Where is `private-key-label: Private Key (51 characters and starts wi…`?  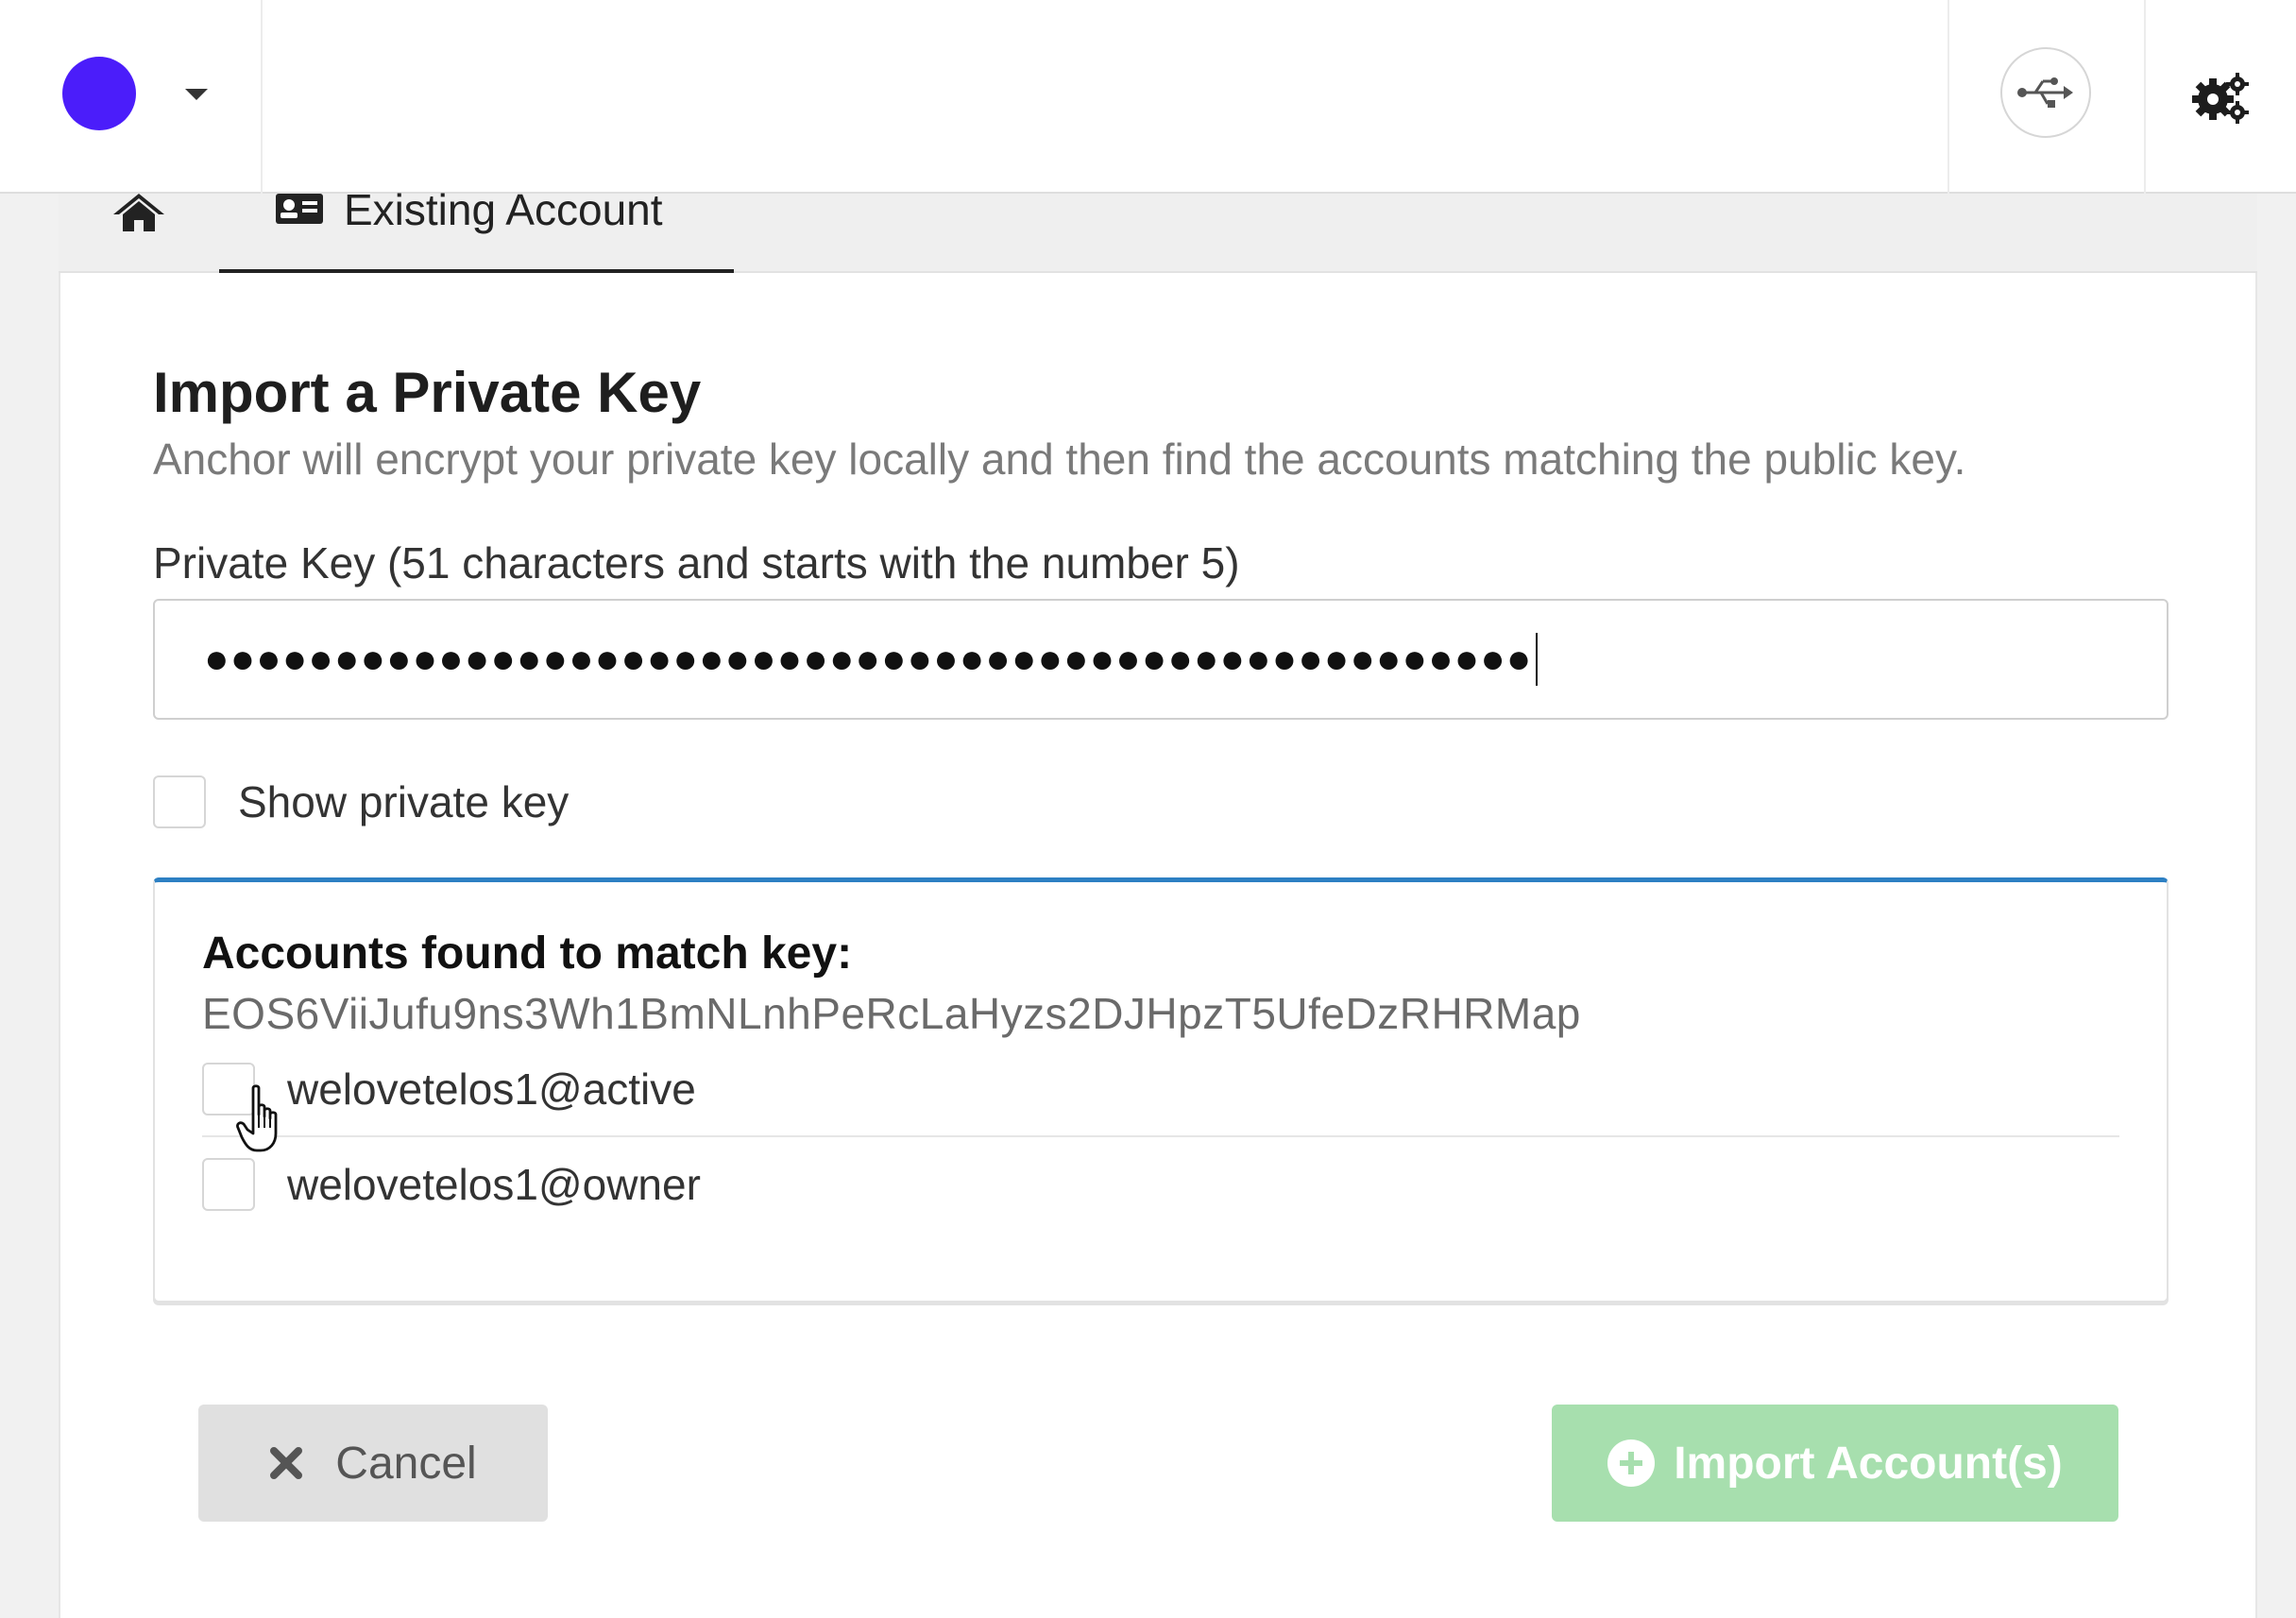
private-key-label: Private Key (51 characters and starts wi… is located at coordinates (697, 563).